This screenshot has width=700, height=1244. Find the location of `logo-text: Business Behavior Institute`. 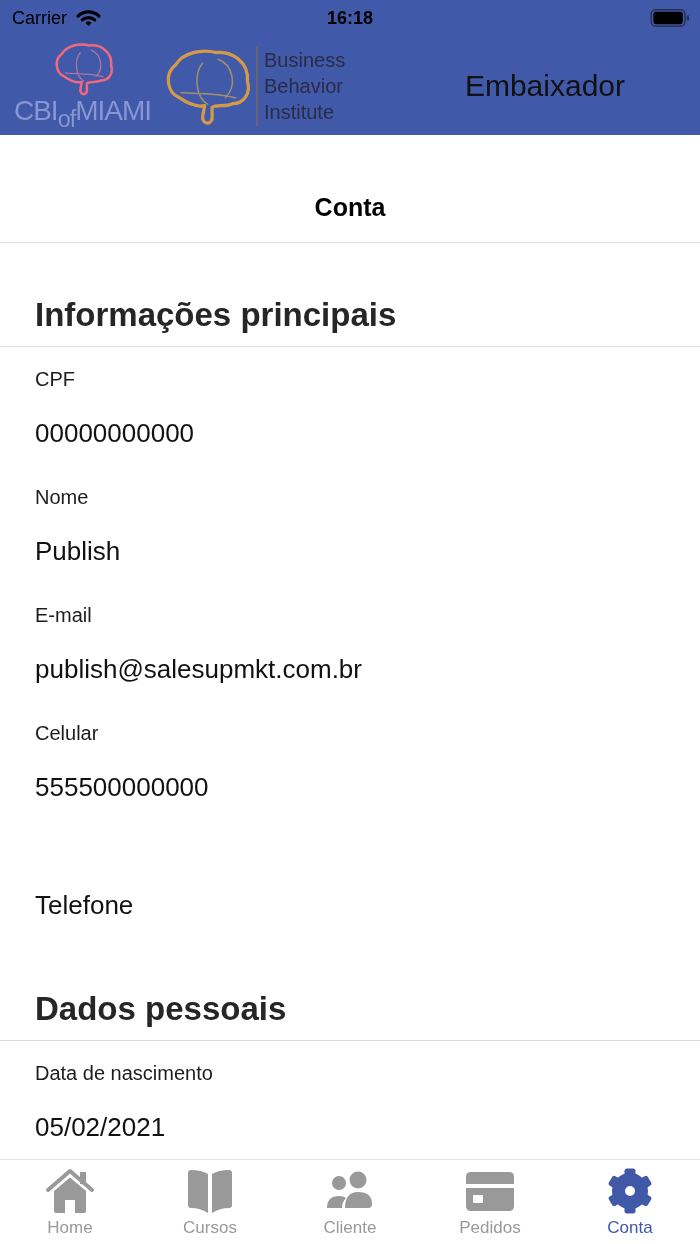

logo-text: Business Behavior Institute is located at coordinates (305, 86).